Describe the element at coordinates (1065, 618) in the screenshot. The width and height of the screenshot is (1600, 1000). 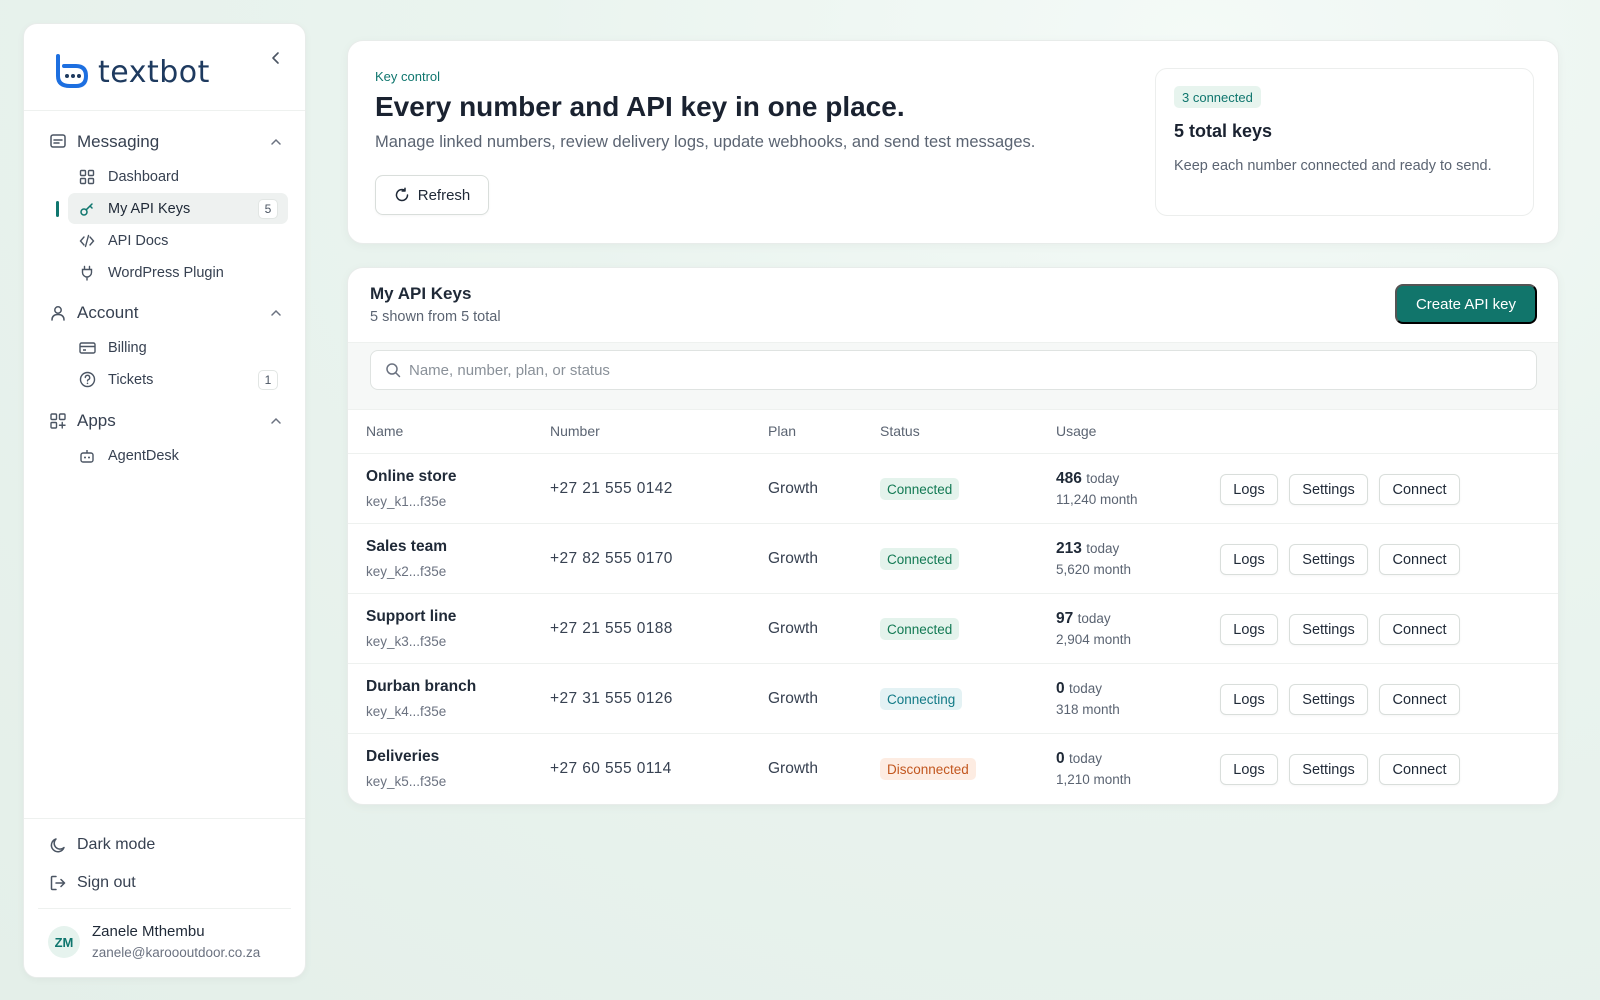
I see `usage-today-count: 97` at that location.